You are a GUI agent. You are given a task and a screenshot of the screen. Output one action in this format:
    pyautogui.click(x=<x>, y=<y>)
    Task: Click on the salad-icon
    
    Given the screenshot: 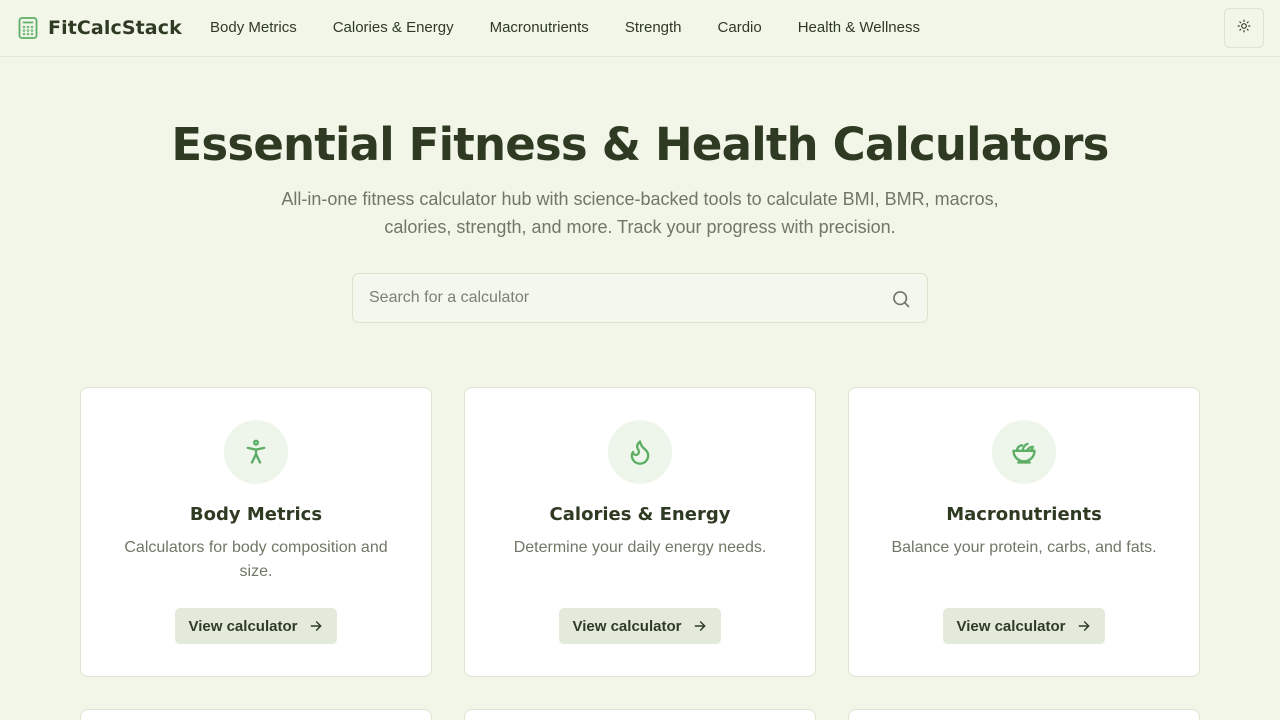 What is the action you would take?
    pyautogui.click(x=1024, y=452)
    